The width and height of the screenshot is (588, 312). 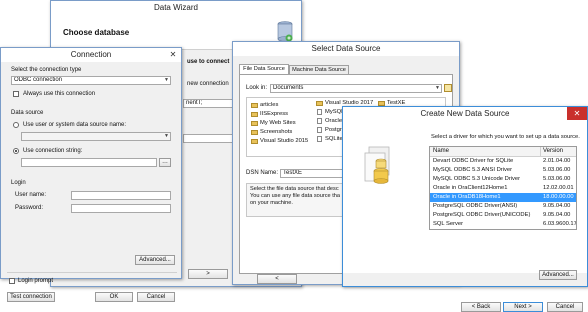 What do you see at coordinates (208, 138) in the screenshot?
I see `wizard-extra-field` at bounding box center [208, 138].